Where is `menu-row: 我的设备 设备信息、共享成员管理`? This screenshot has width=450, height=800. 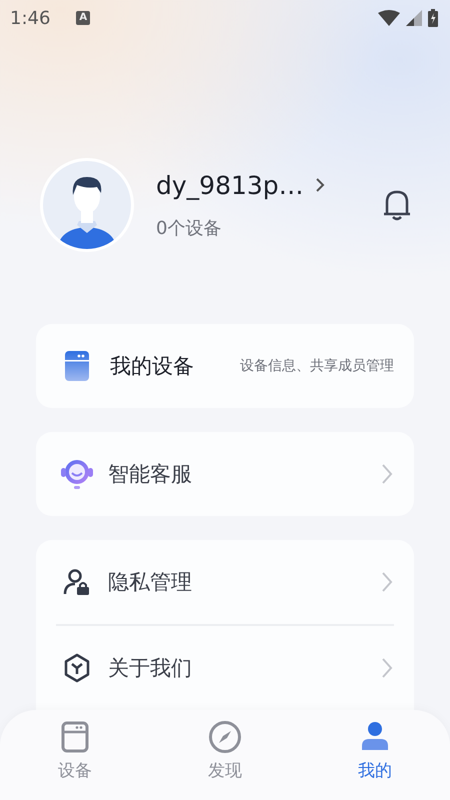
menu-row: 我的设备 设备信息、共享成员管理 is located at coordinates (225, 366).